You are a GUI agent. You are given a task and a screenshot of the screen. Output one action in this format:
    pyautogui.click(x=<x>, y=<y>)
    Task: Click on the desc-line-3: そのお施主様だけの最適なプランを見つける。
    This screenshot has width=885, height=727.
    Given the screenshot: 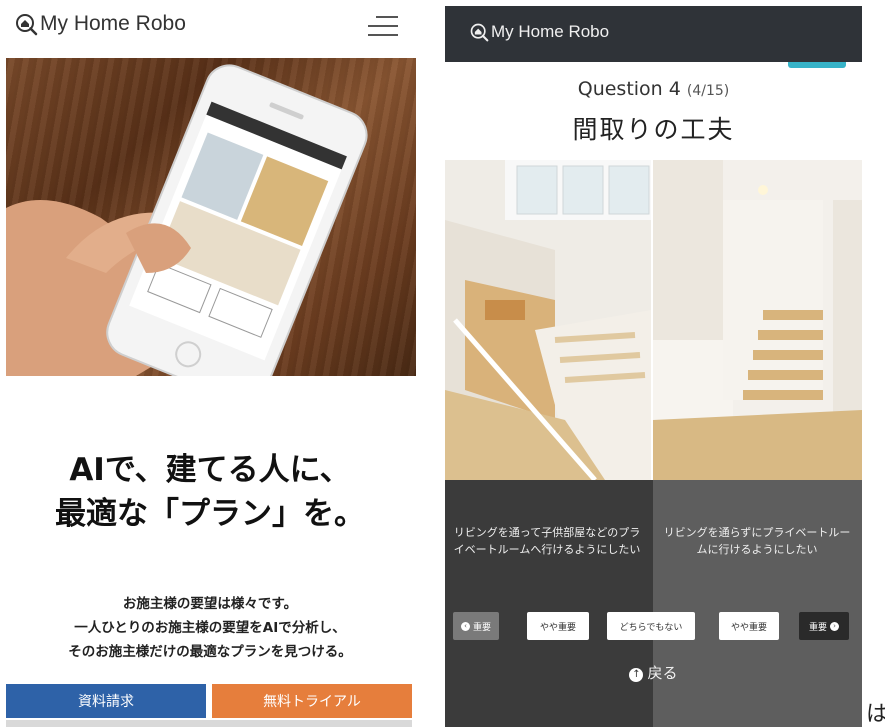 What is the action you would take?
    pyautogui.click(x=210, y=652)
    